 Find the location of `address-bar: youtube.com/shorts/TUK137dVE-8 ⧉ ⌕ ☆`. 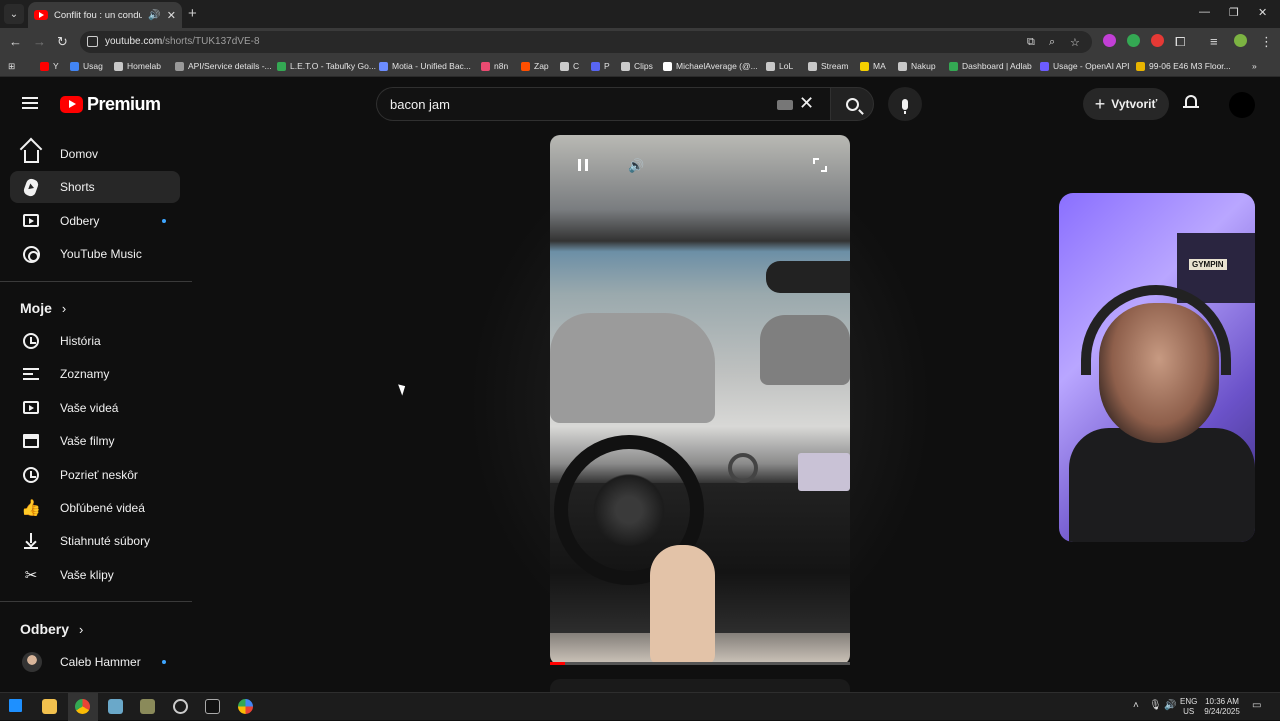

address-bar: youtube.com/shorts/TUK137dVE-8 ⧉ ⌕ ☆ is located at coordinates (586, 42).